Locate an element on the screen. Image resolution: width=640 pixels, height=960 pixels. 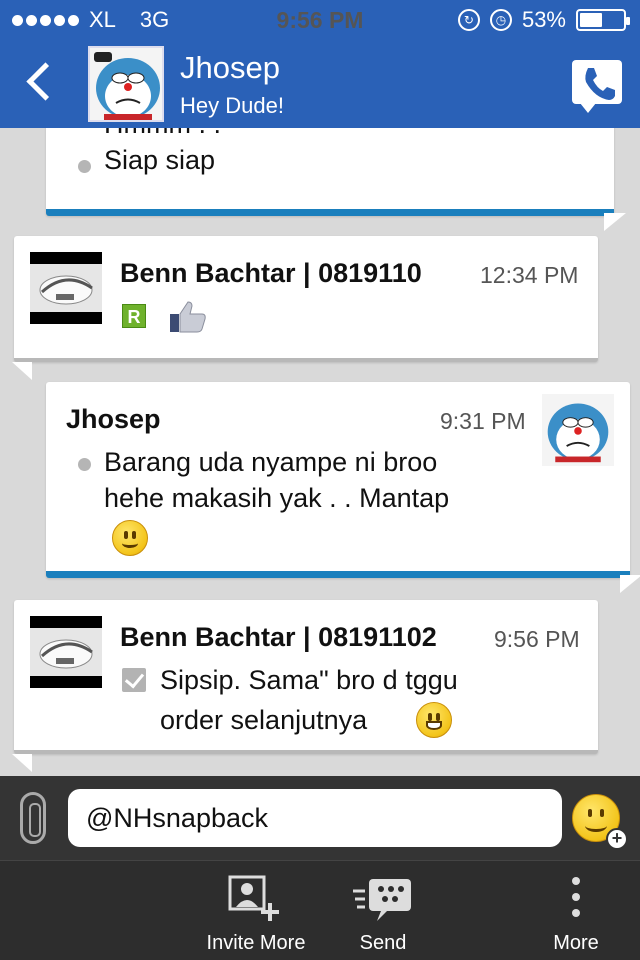
r-badge-icon: R is located at coordinates (134, 316).